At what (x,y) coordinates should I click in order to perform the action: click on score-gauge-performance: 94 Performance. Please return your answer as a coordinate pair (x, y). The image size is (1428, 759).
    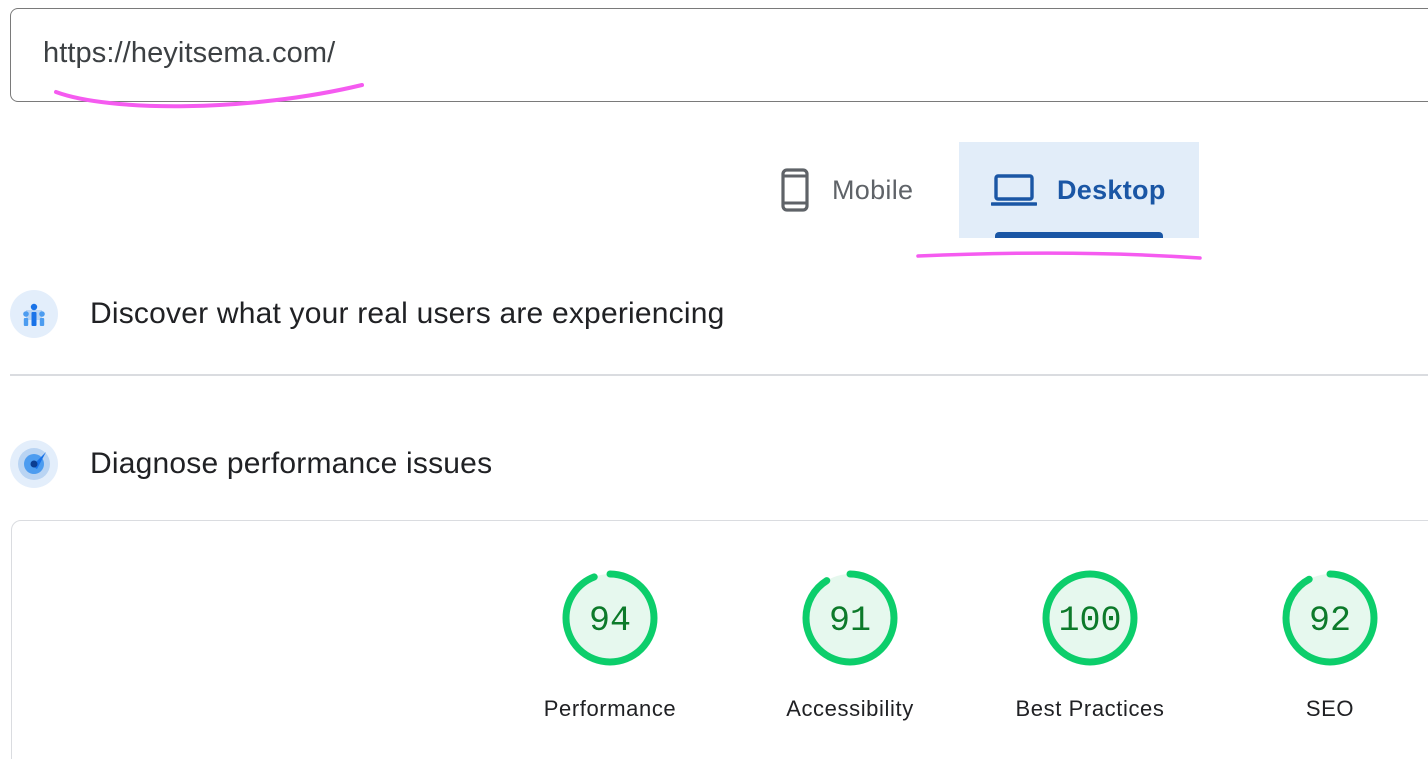
    Looking at the image, I should click on (610, 645).